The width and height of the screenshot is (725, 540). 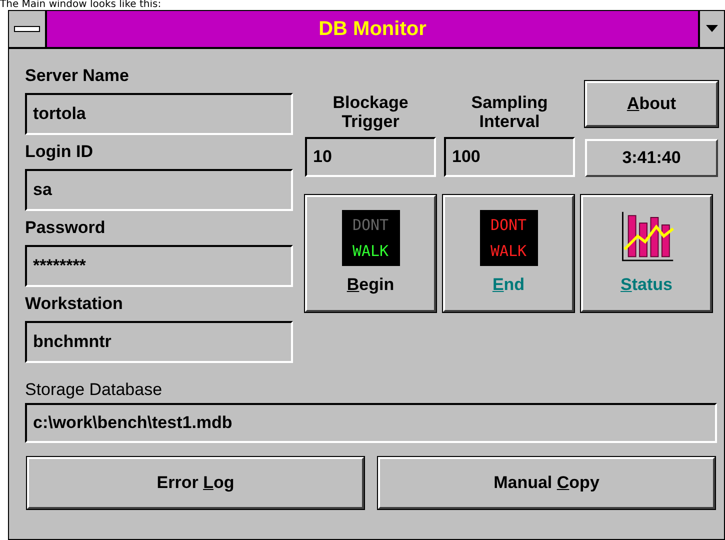 I want to click on setting-label: Sampling Interval, so click(x=509, y=112).